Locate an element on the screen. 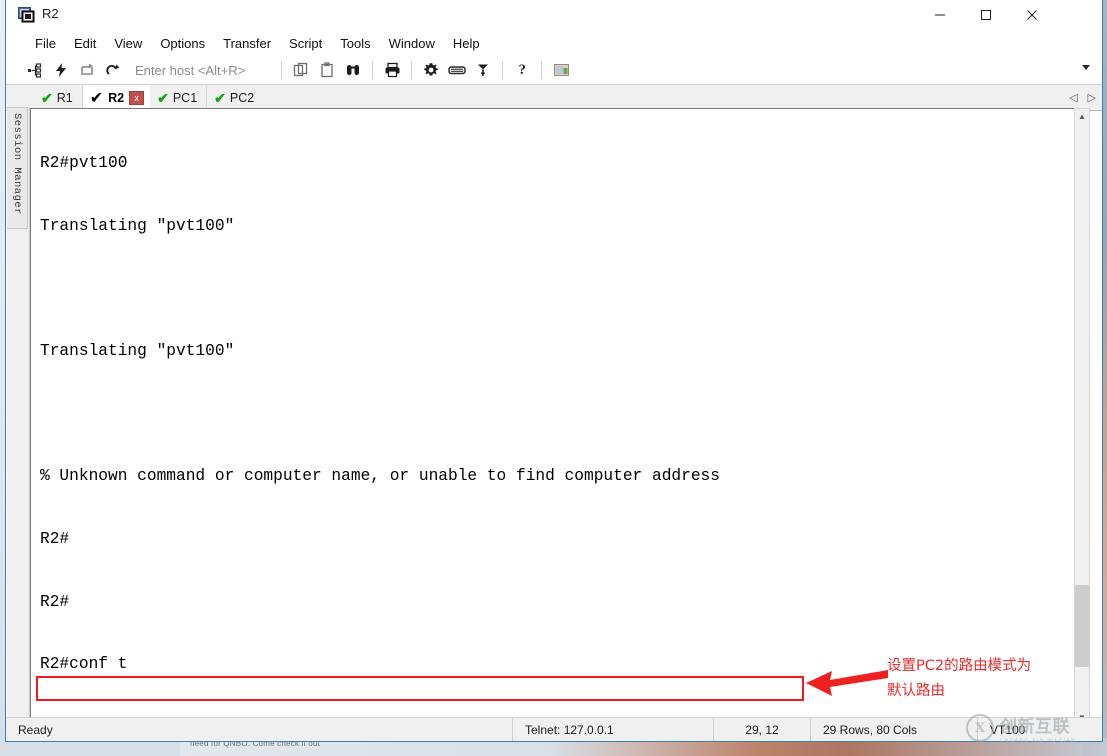 The height and width of the screenshot is (756, 1107). close-button is located at coordinates (1032, 15).